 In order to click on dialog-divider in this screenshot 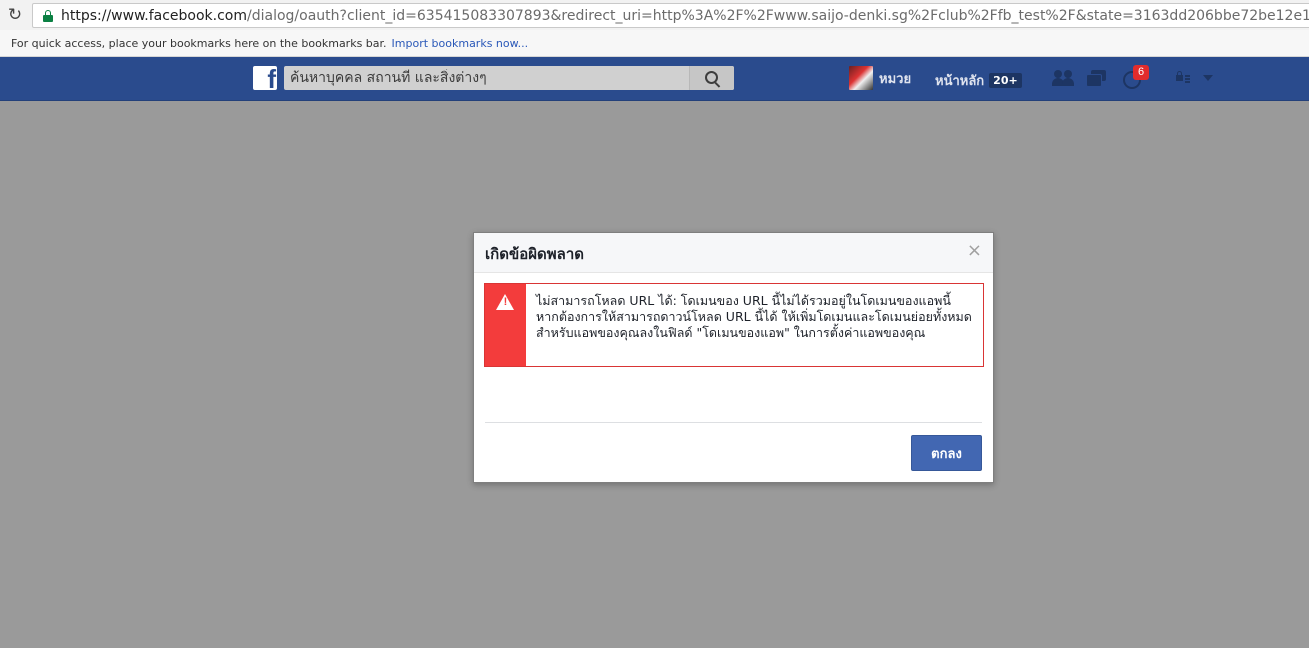, I will do `click(733, 422)`.